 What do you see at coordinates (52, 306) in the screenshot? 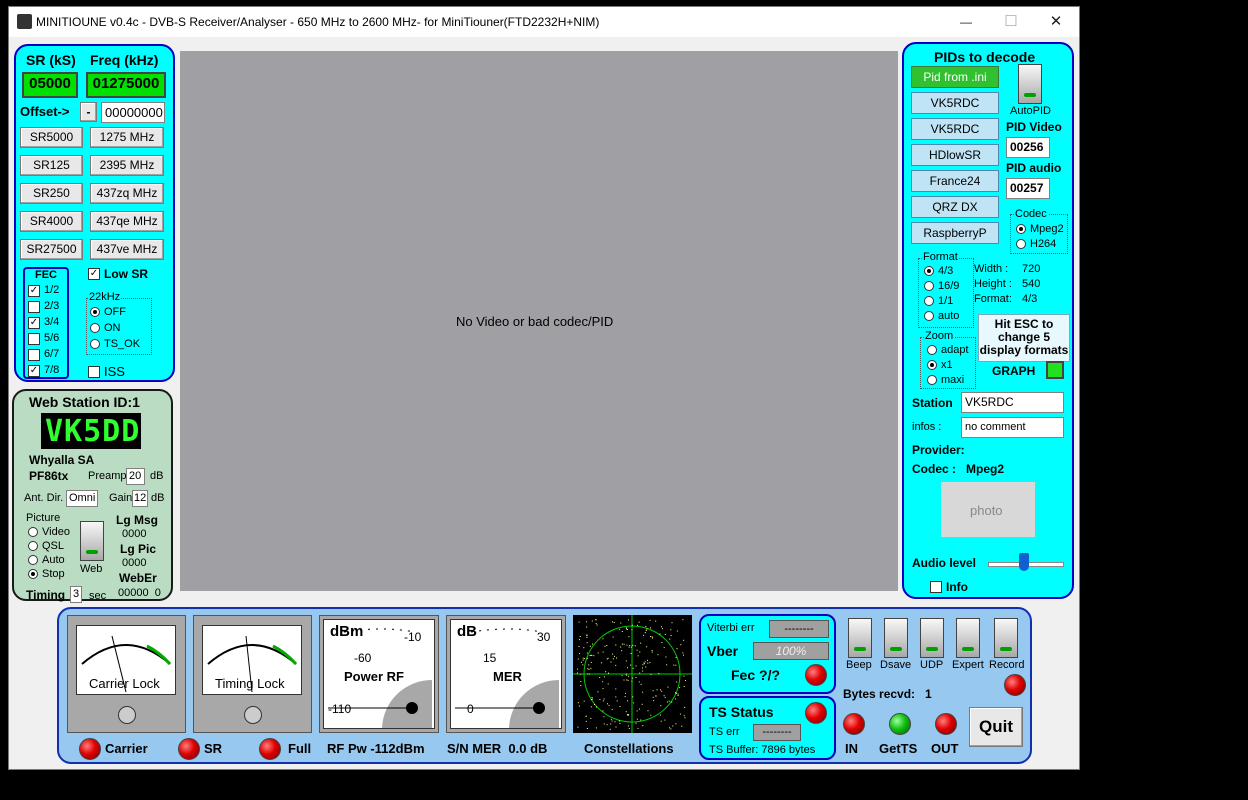
I see `fec-option-label: 2/3` at bounding box center [52, 306].